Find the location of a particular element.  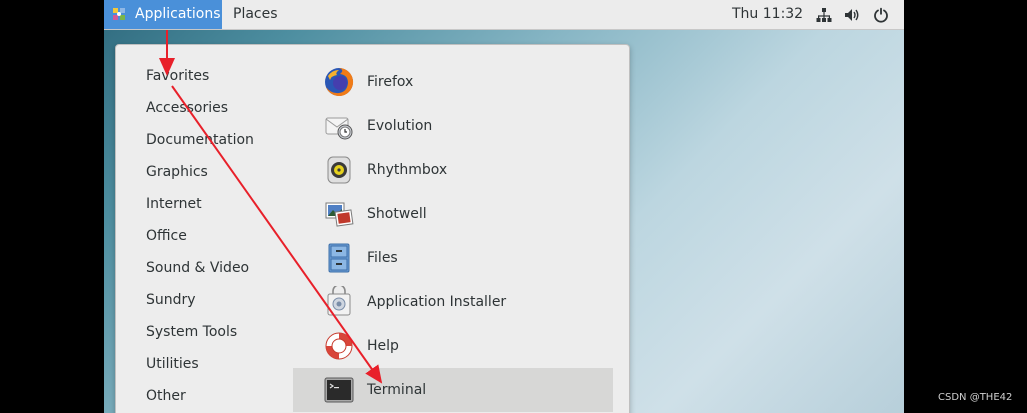

app-name: Application Installer is located at coordinates (437, 302).